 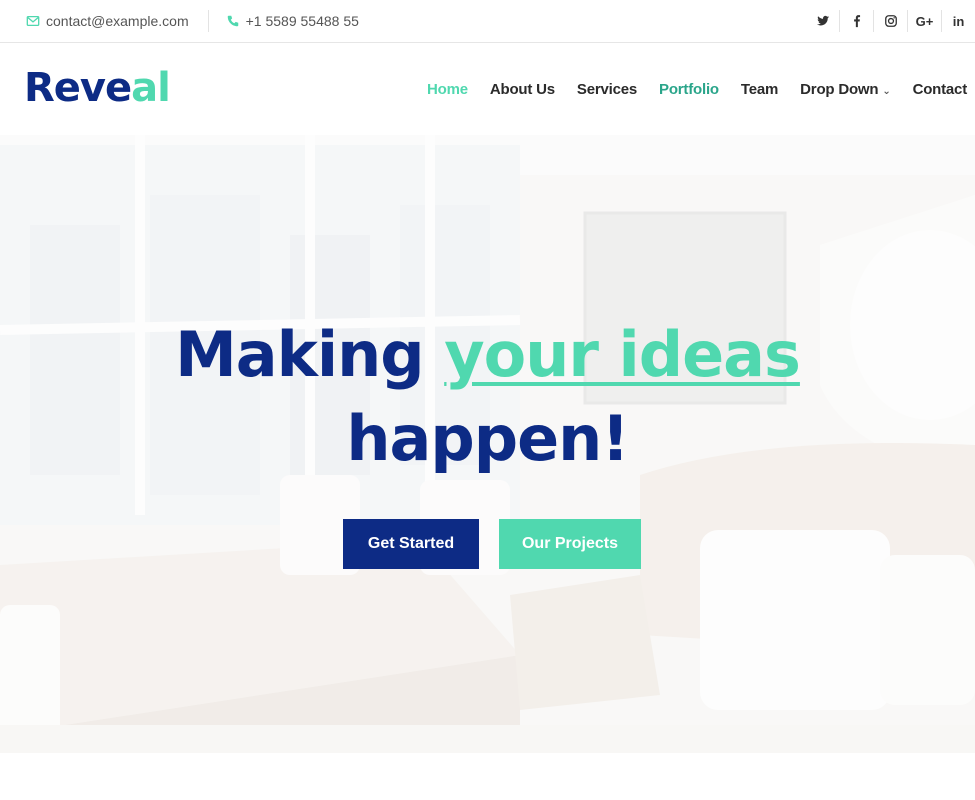 I want to click on chevron-down-icon: ⌄, so click(x=886, y=91).